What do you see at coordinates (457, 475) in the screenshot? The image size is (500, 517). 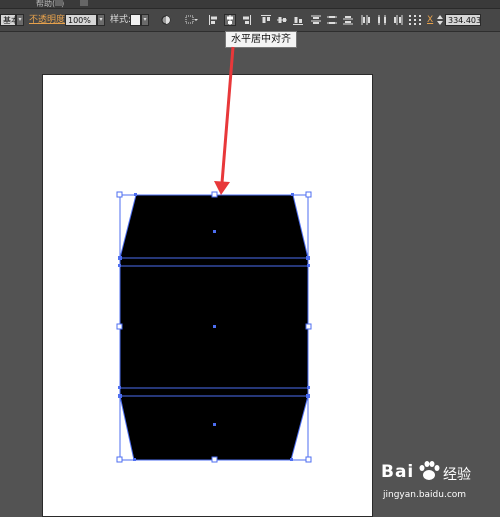 I see `watermark-jingyan: 经验` at bounding box center [457, 475].